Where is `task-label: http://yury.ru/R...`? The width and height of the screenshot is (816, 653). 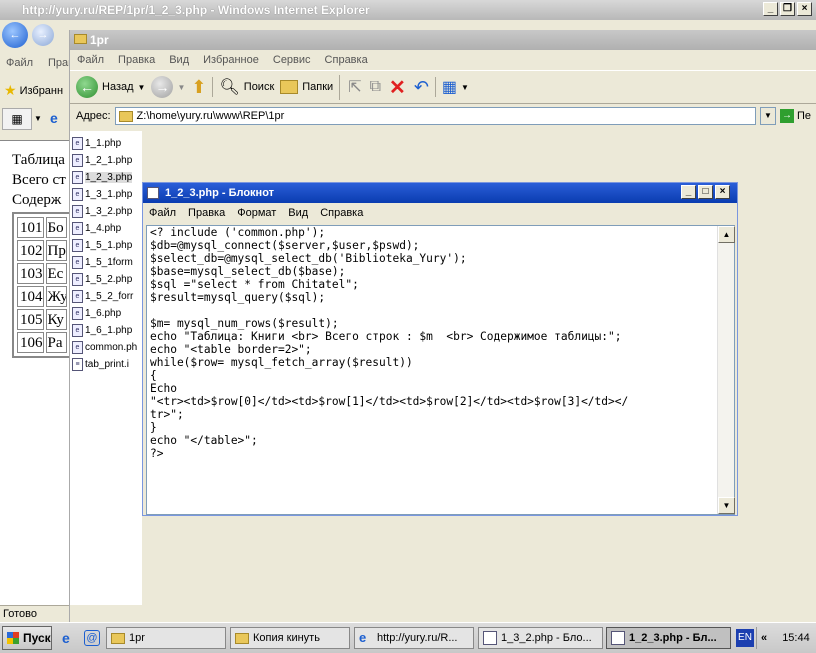 task-label: http://yury.ru/R... is located at coordinates (417, 638).